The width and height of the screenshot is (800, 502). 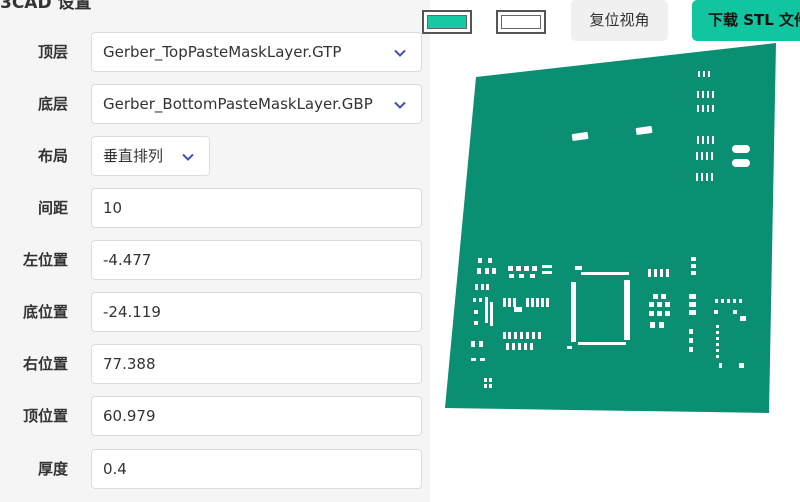 What do you see at coordinates (52, 156) in the screenshot?
I see `layout-label: 布局` at bounding box center [52, 156].